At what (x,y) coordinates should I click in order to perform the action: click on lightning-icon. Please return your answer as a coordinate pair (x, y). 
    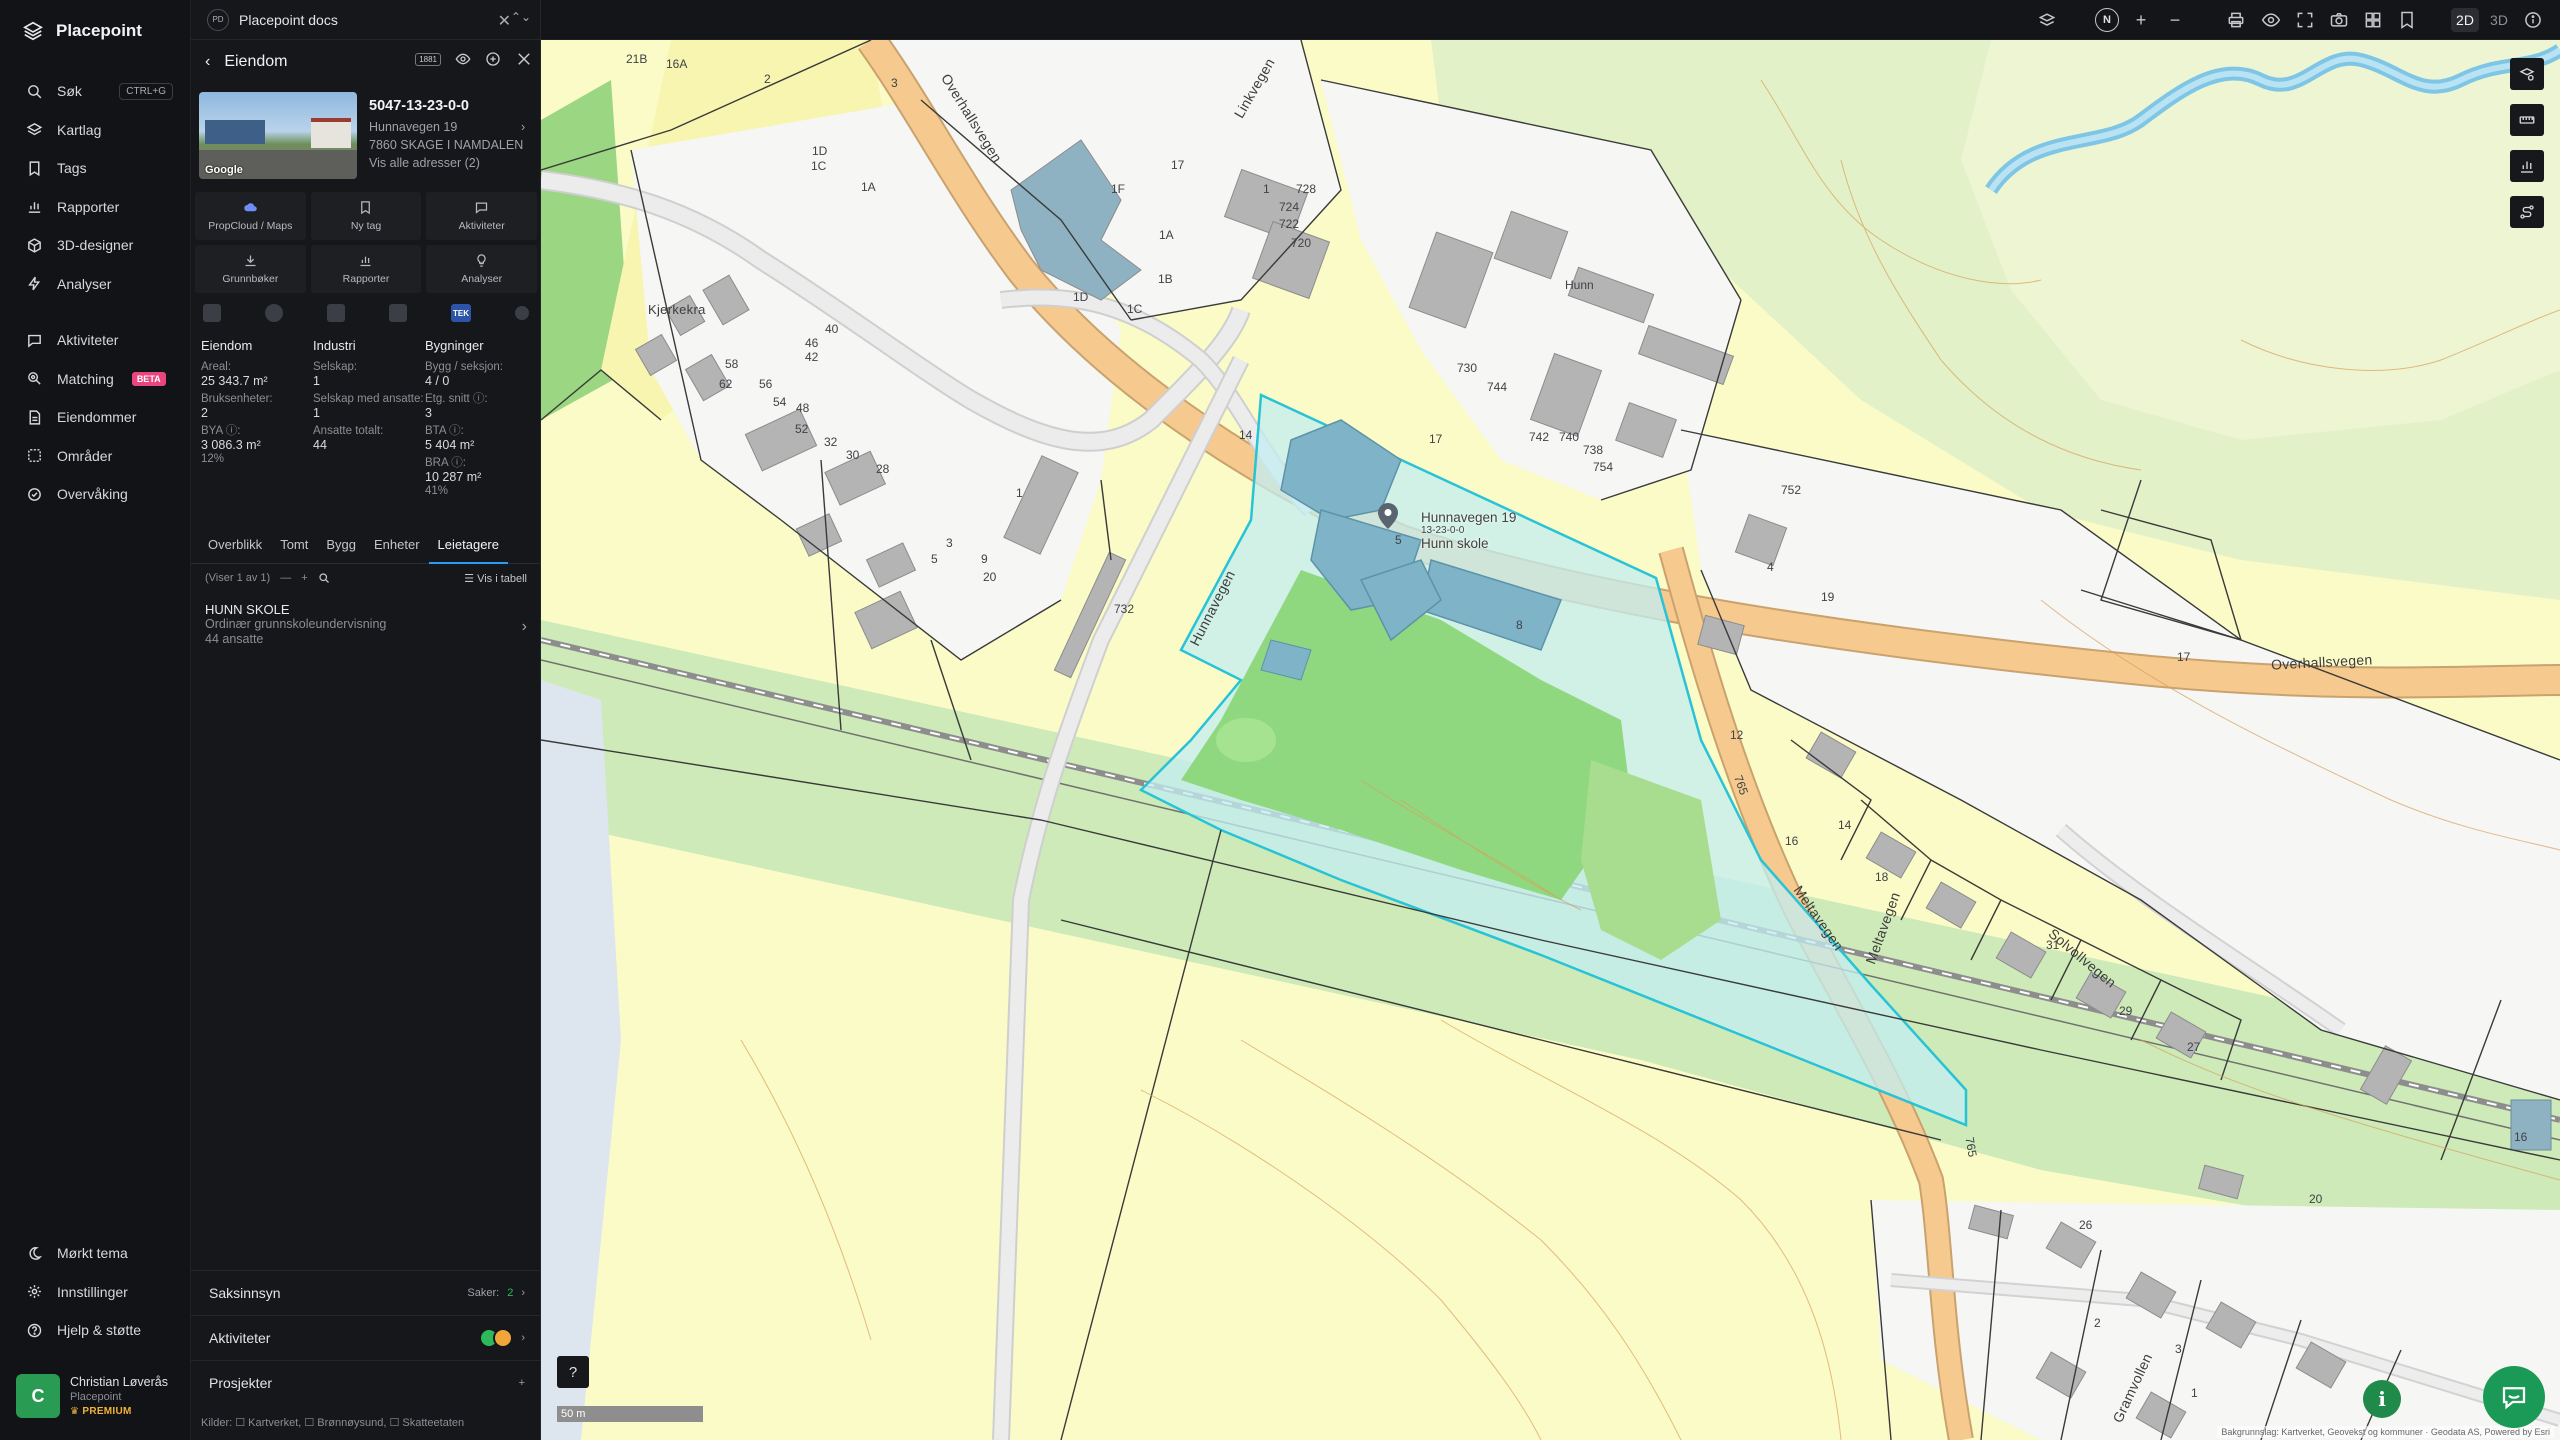
    Looking at the image, I should click on (34, 283).